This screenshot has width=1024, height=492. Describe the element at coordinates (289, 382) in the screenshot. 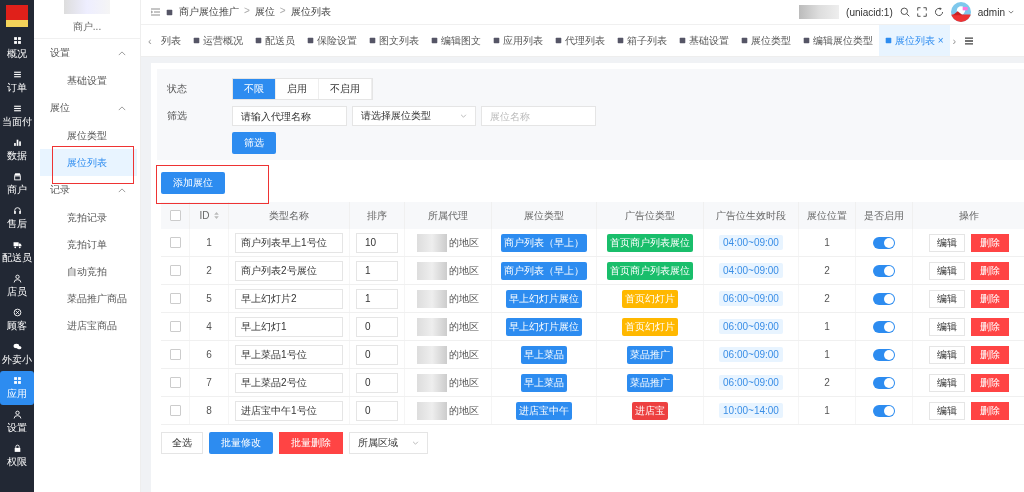

I see `name-field: 早上菜品2号位` at that location.